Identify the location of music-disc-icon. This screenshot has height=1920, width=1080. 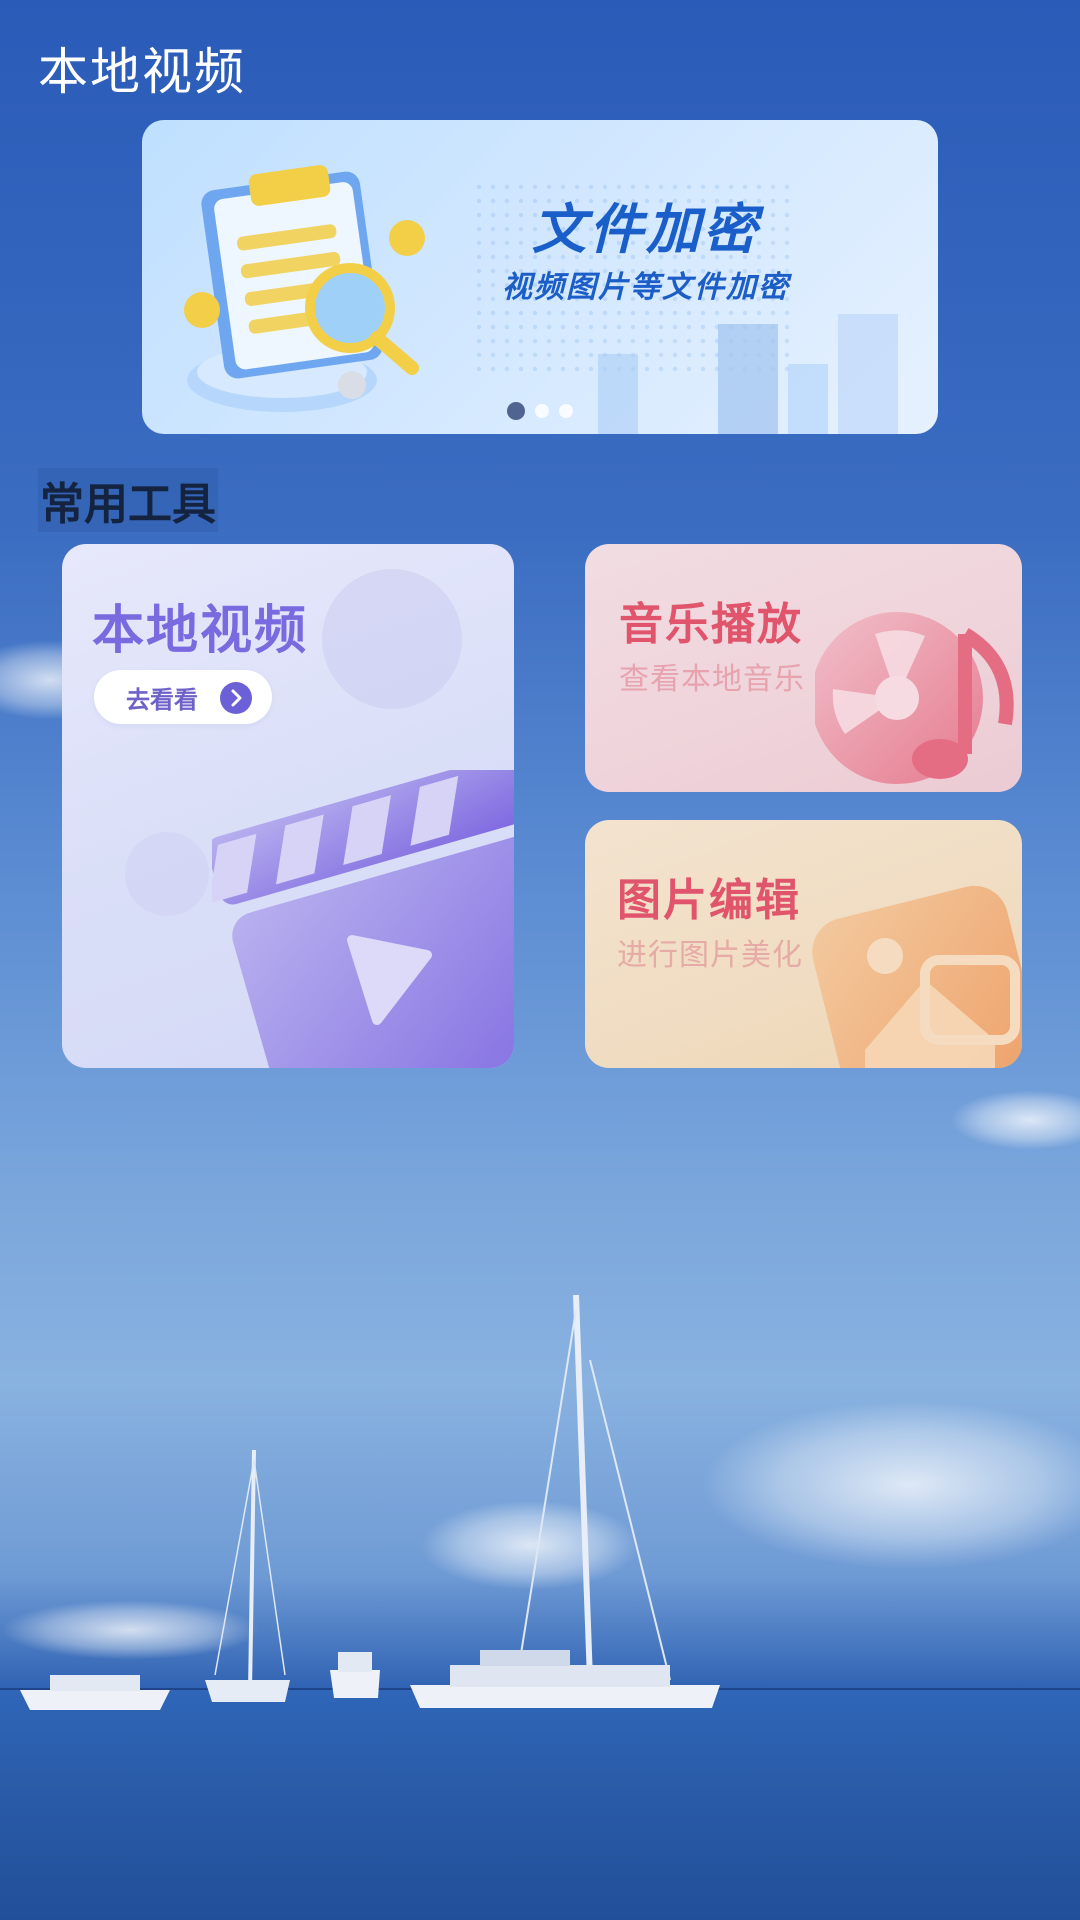
(914, 698).